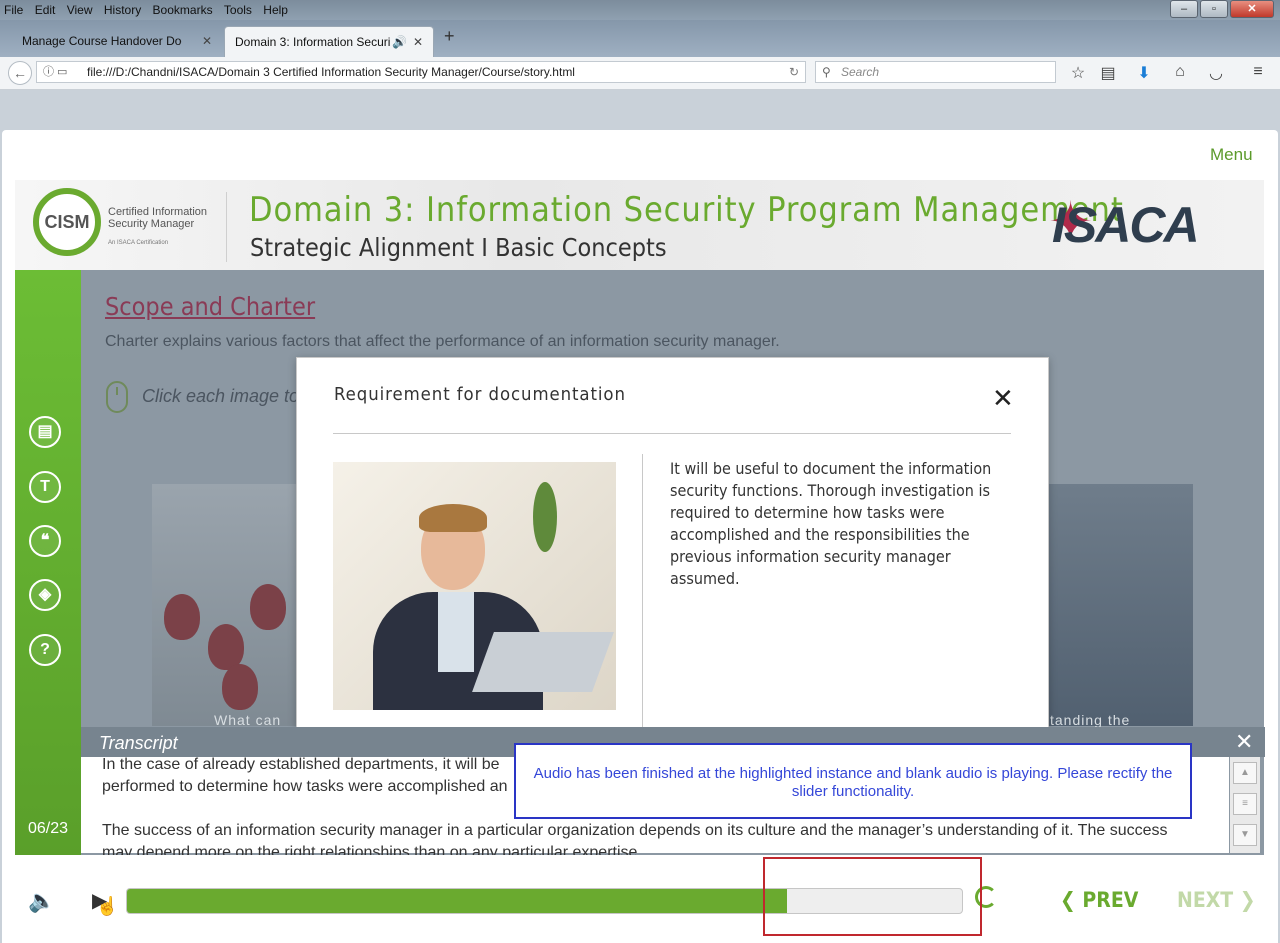 Image resolution: width=1280 pixels, height=943 pixels. Describe the element at coordinates (183, 9) in the screenshot. I see `menu-bookmarks: Bookmarks` at that location.